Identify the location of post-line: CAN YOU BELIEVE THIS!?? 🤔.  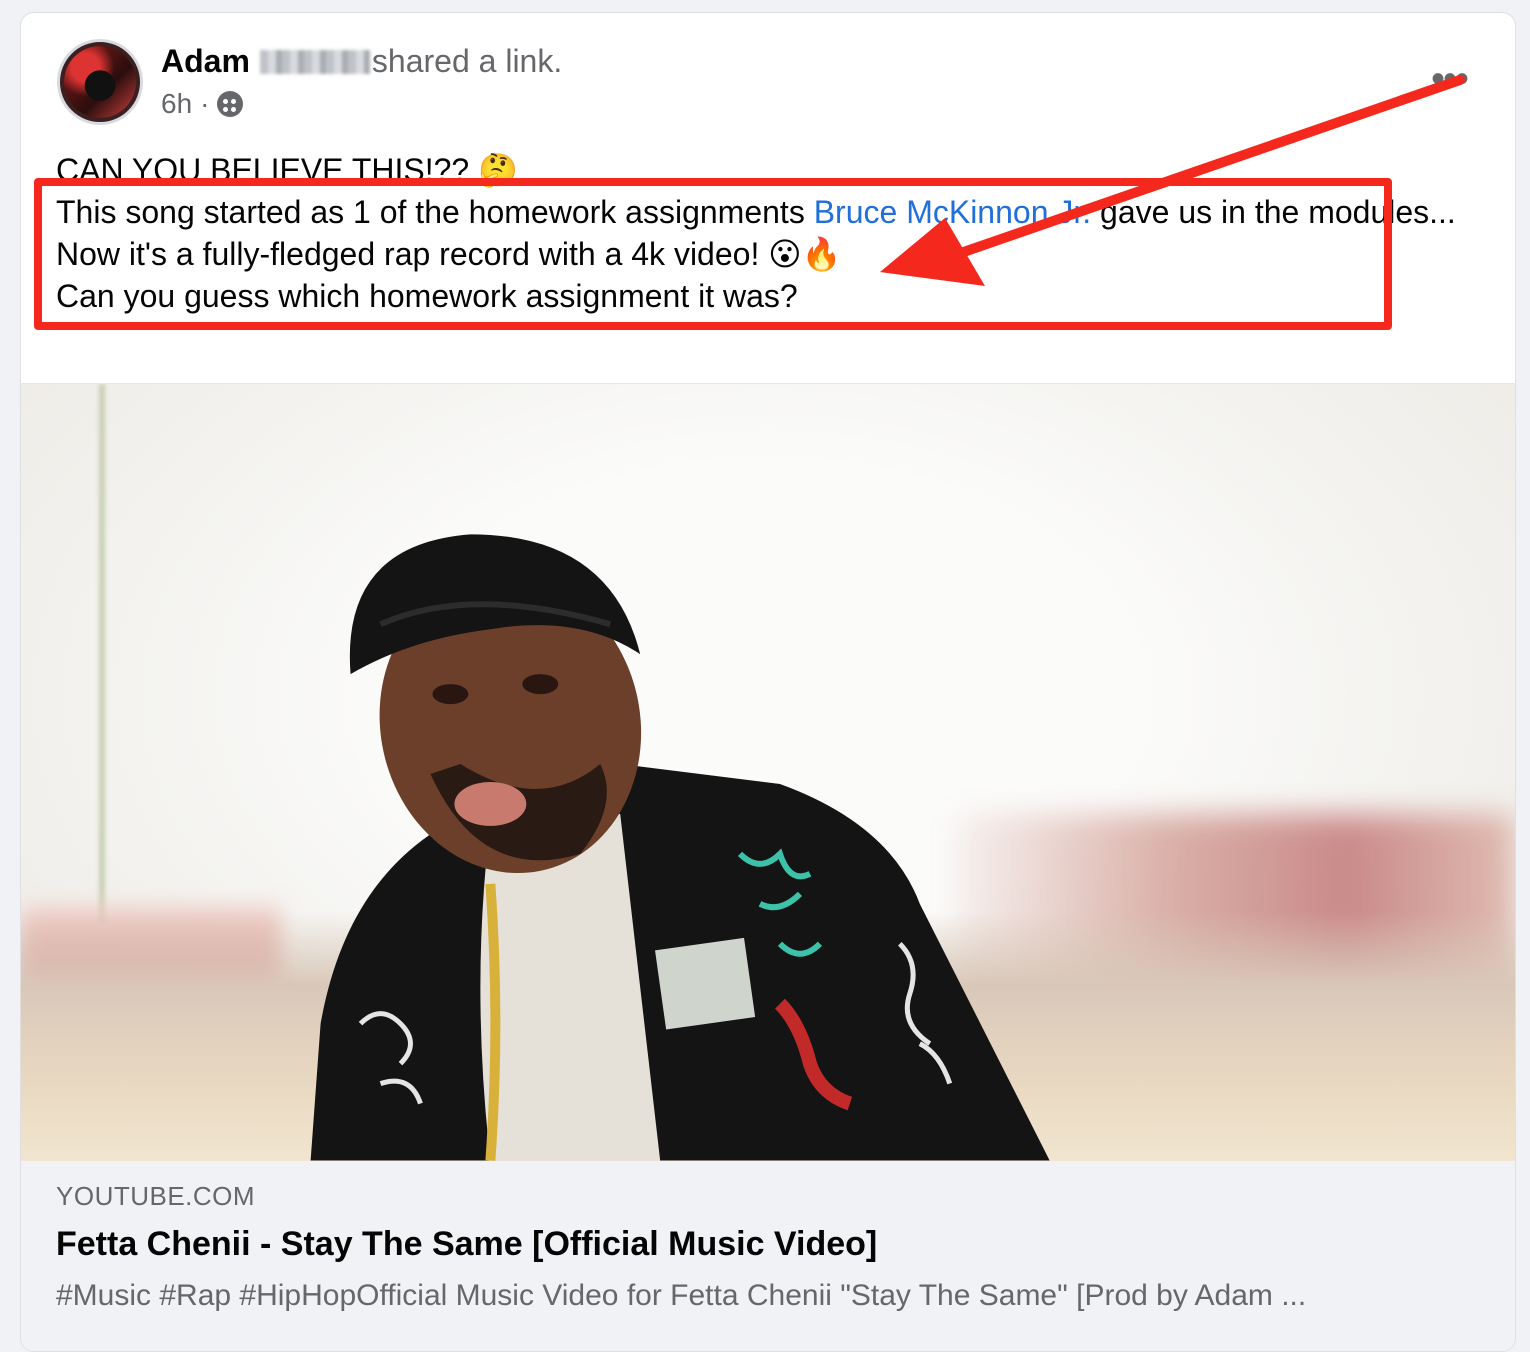
(287, 170).